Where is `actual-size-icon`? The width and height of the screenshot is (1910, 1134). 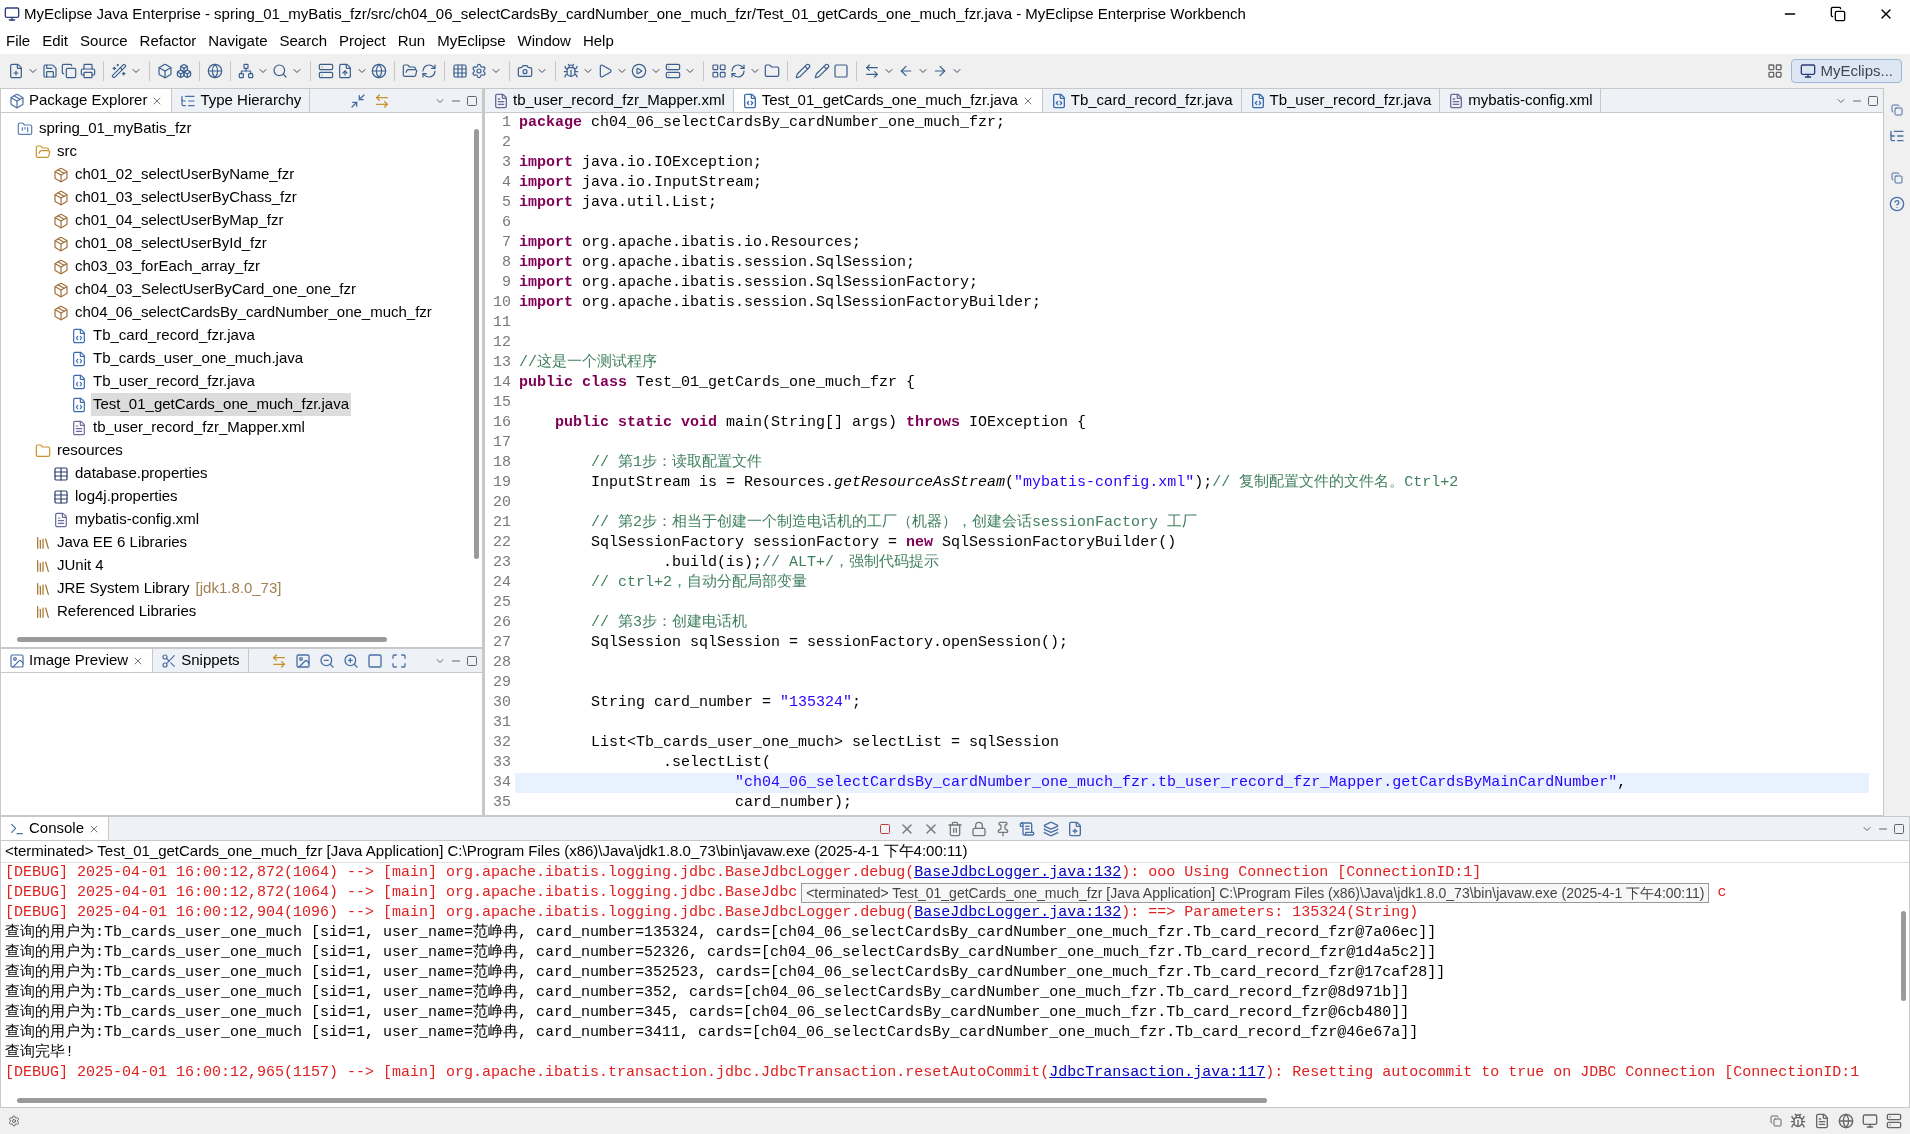
actual-size-icon is located at coordinates (375, 660).